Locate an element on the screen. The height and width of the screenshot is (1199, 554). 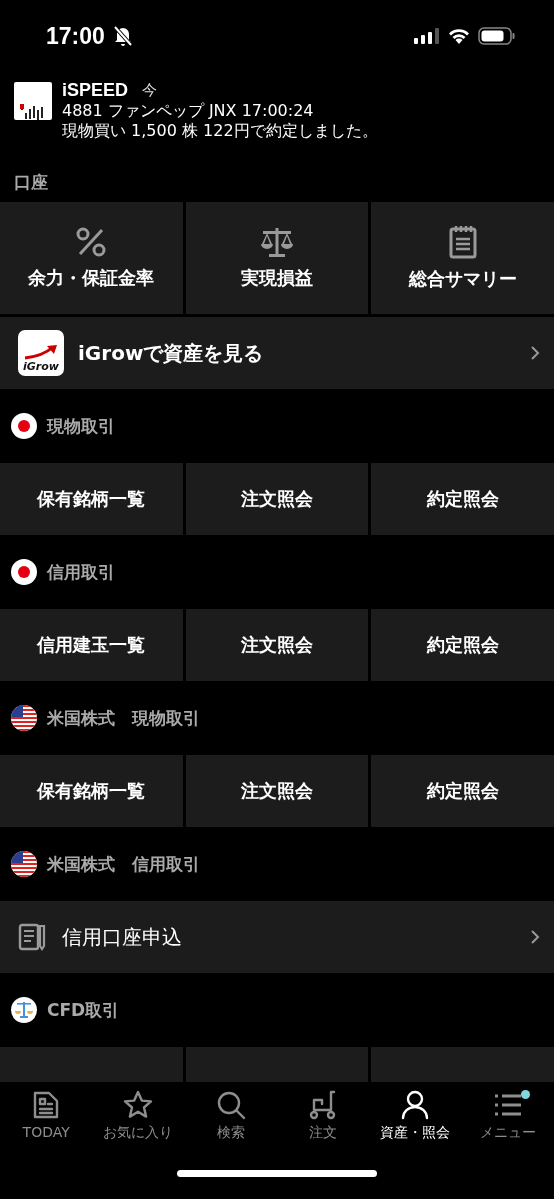
section-title: 信用取引 is located at coordinates (81, 572).